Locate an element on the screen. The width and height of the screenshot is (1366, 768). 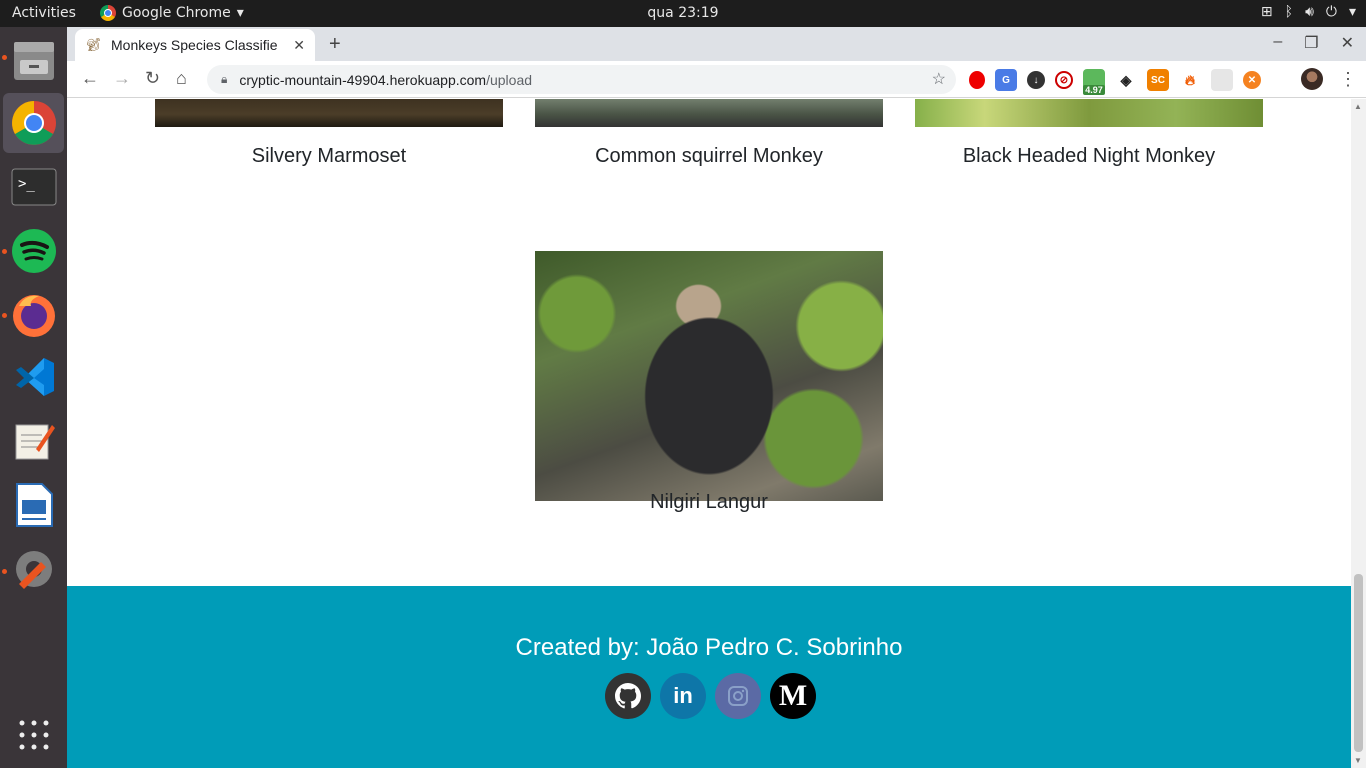
scroll-down-icon: ▼ is located at coordinates (1358, 760).